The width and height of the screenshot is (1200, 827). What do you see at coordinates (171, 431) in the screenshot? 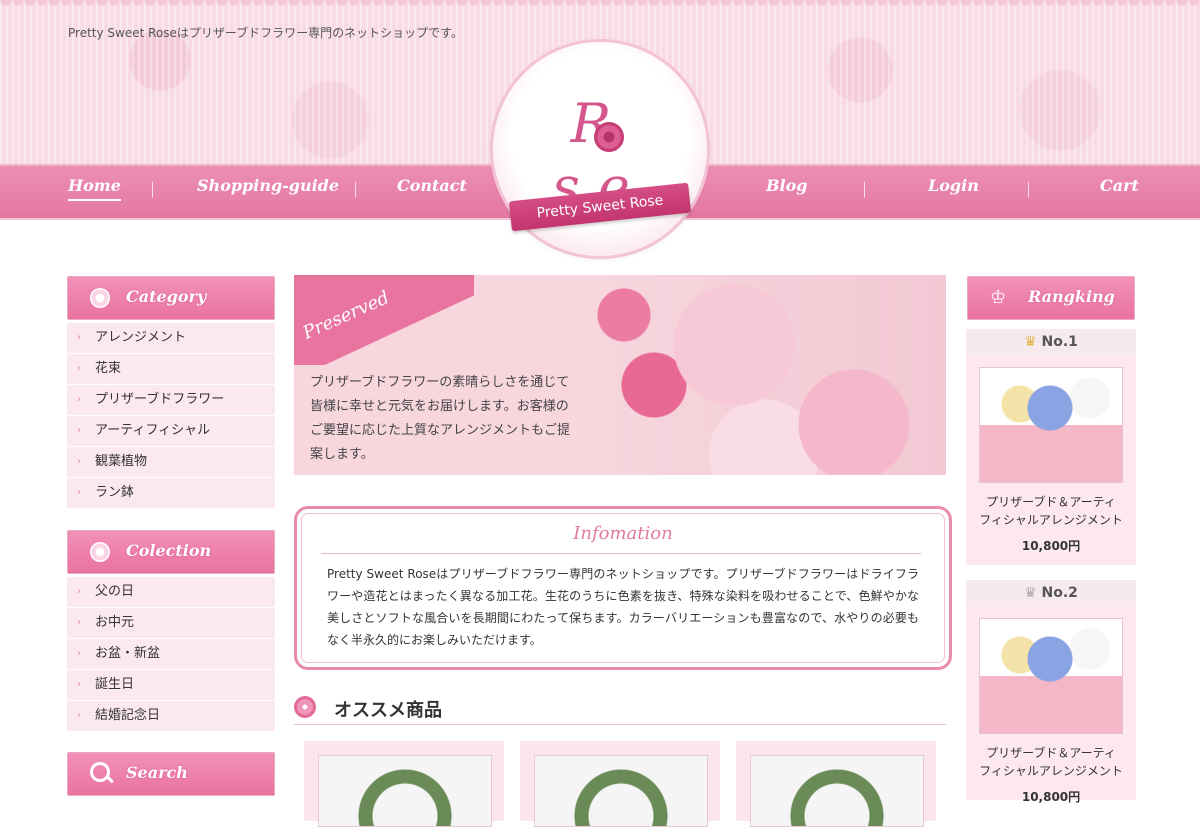
I see `category-item: › アーティフィシャル` at bounding box center [171, 431].